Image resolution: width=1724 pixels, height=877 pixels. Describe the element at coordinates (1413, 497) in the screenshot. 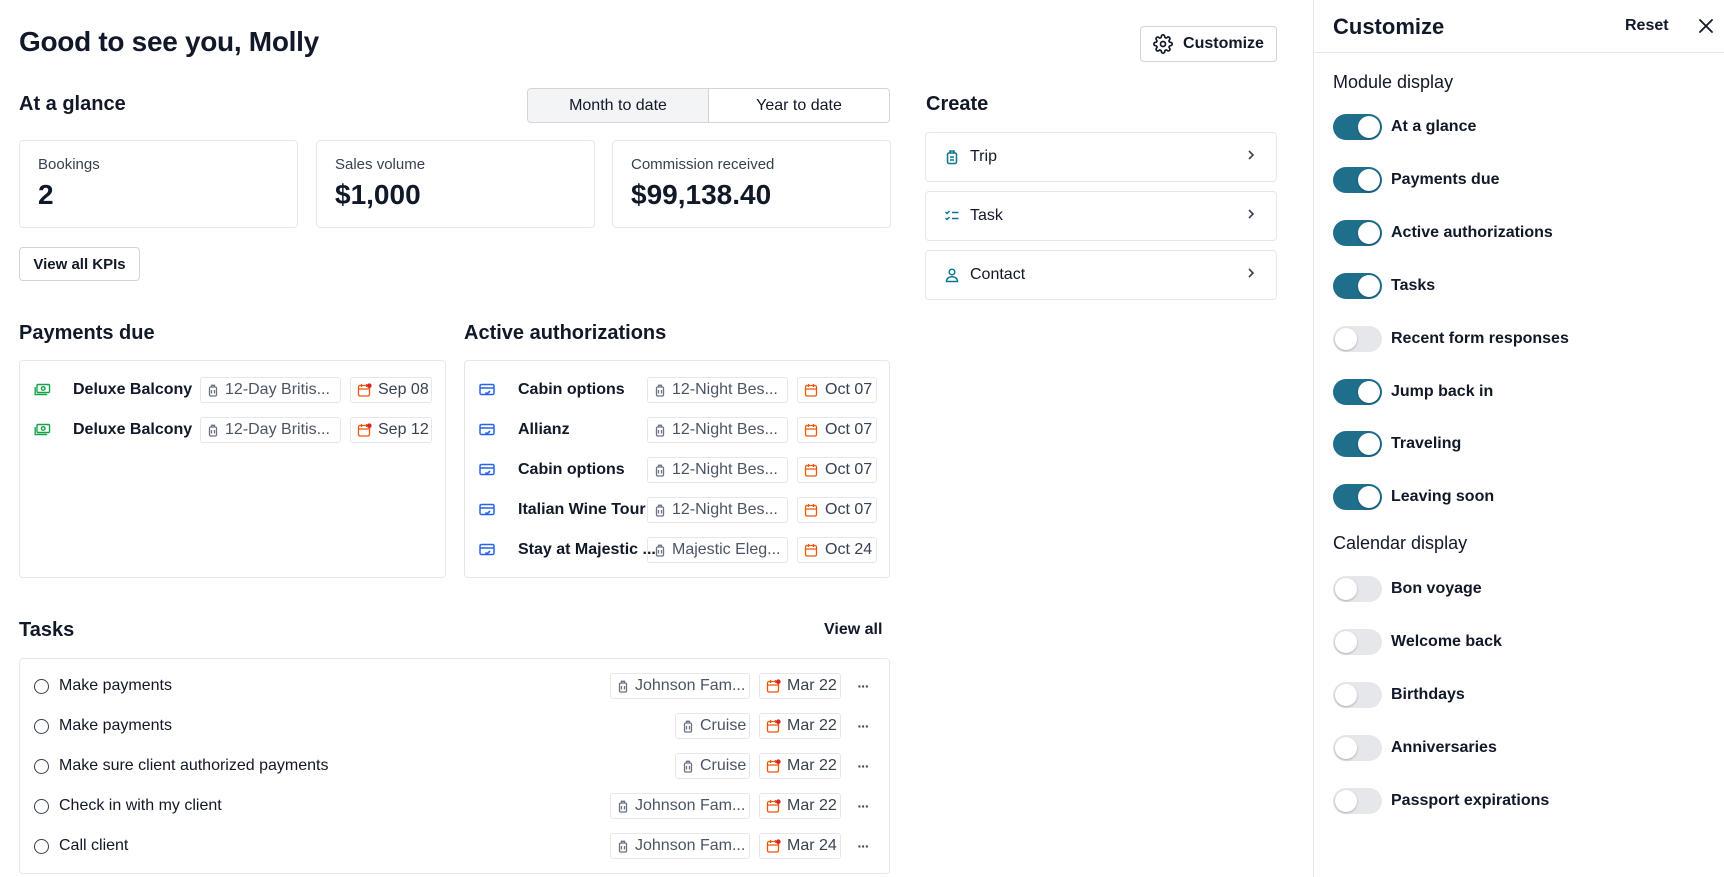

I see `module-toggle-row: Leaving soon` at that location.